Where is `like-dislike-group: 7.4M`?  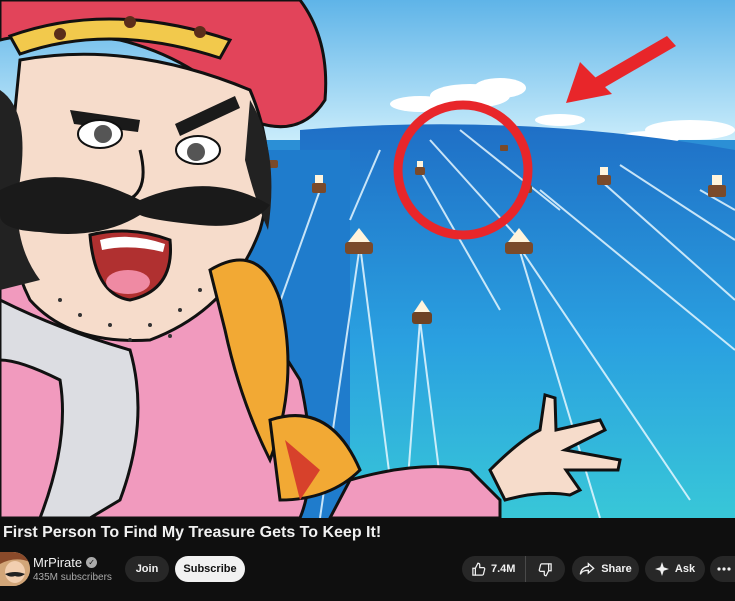 like-dislike-group: 7.4M is located at coordinates (513, 569).